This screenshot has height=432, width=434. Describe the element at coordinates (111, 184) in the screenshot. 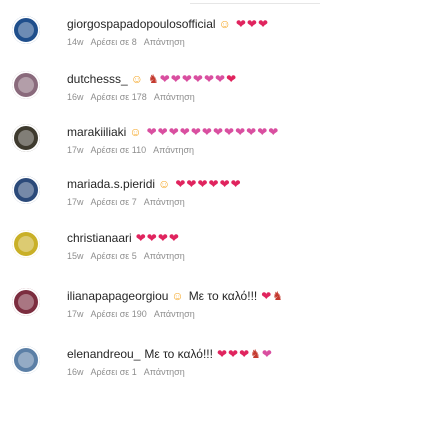

I see `comment-username: mariada.s.pieridi` at that location.